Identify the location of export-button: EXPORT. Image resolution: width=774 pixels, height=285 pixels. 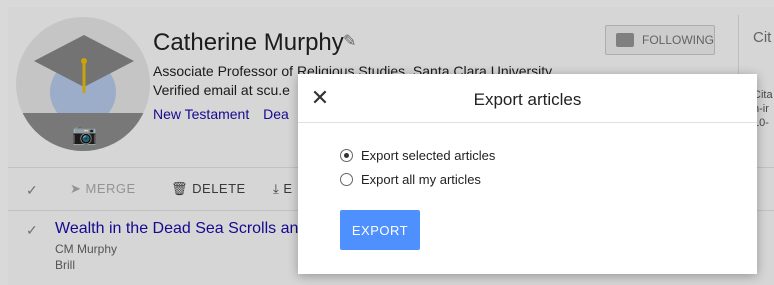
(380, 230).